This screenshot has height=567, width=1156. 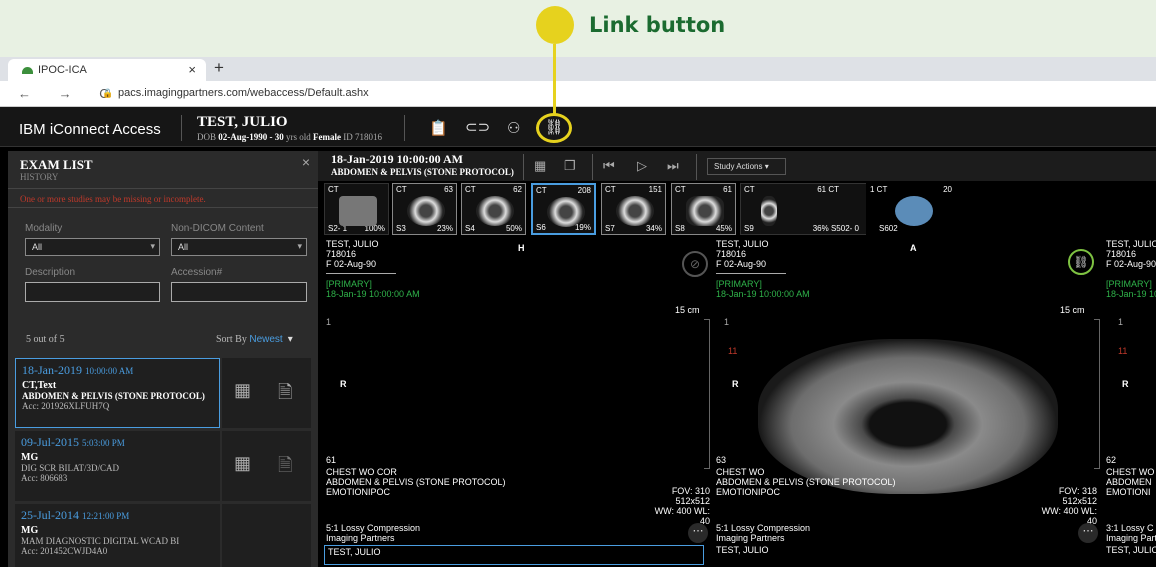 I want to click on series-thumbnail: 1 CT 20 S602, so click(x=911, y=209).